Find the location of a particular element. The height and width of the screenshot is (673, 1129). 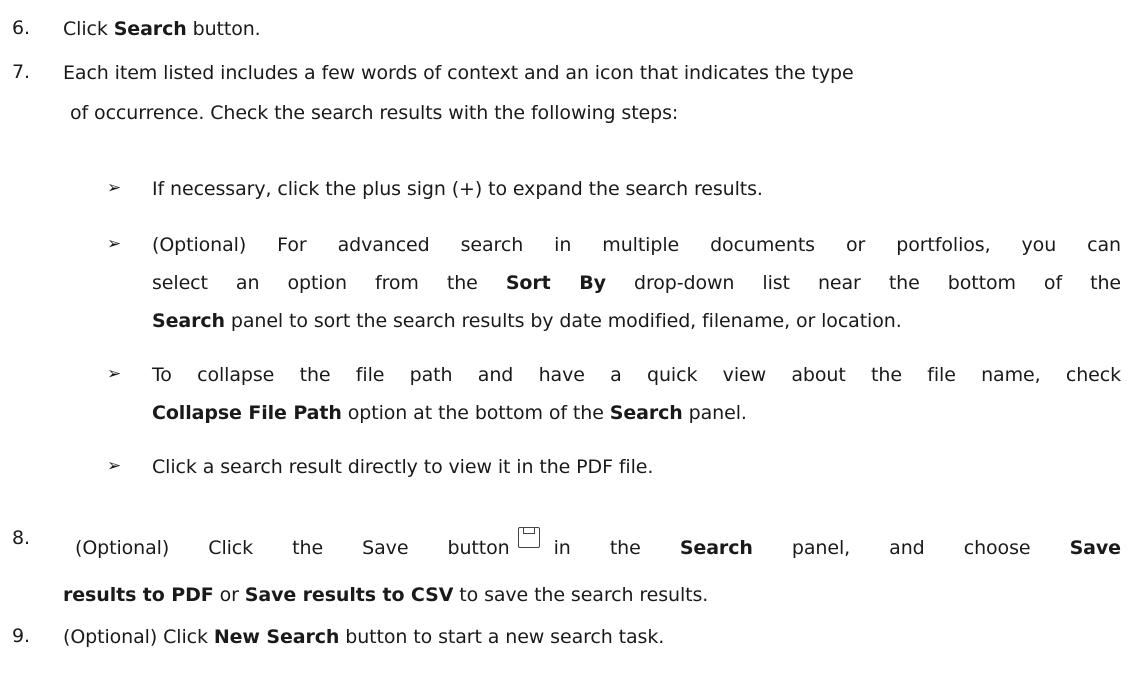

step-6-number: 6. is located at coordinates (21, 28).